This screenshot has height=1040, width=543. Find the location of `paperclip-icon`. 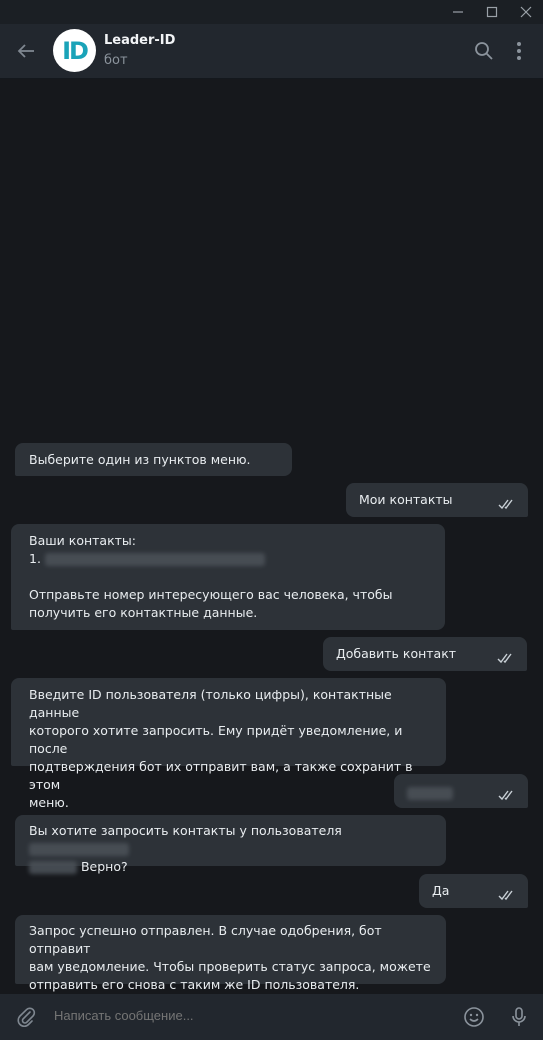

paperclip-icon is located at coordinates (26, 1017).